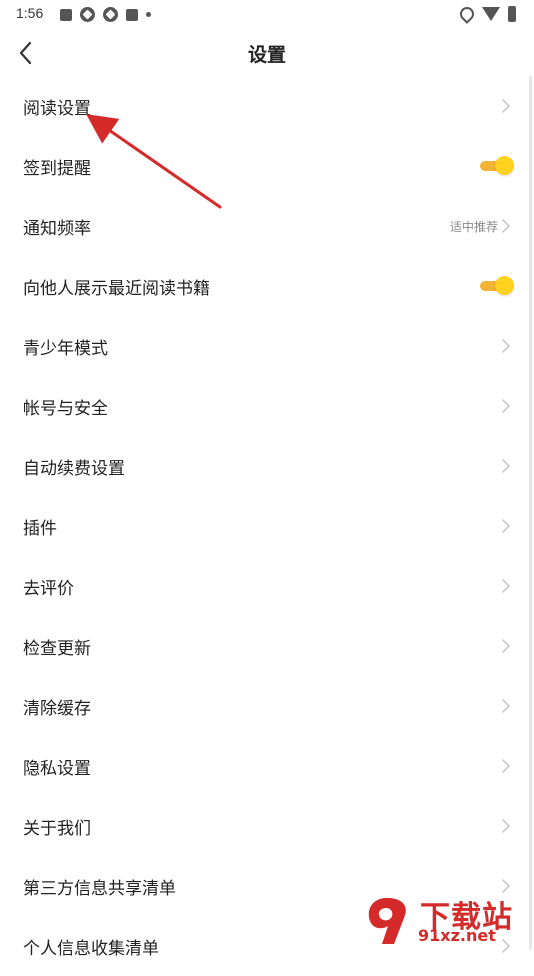 The height and width of the screenshot is (976, 534). What do you see at coordinates (57, 769) in the screenshot?
I see `settings-row-label: 隐私设置` at bounding box center [57, 769].